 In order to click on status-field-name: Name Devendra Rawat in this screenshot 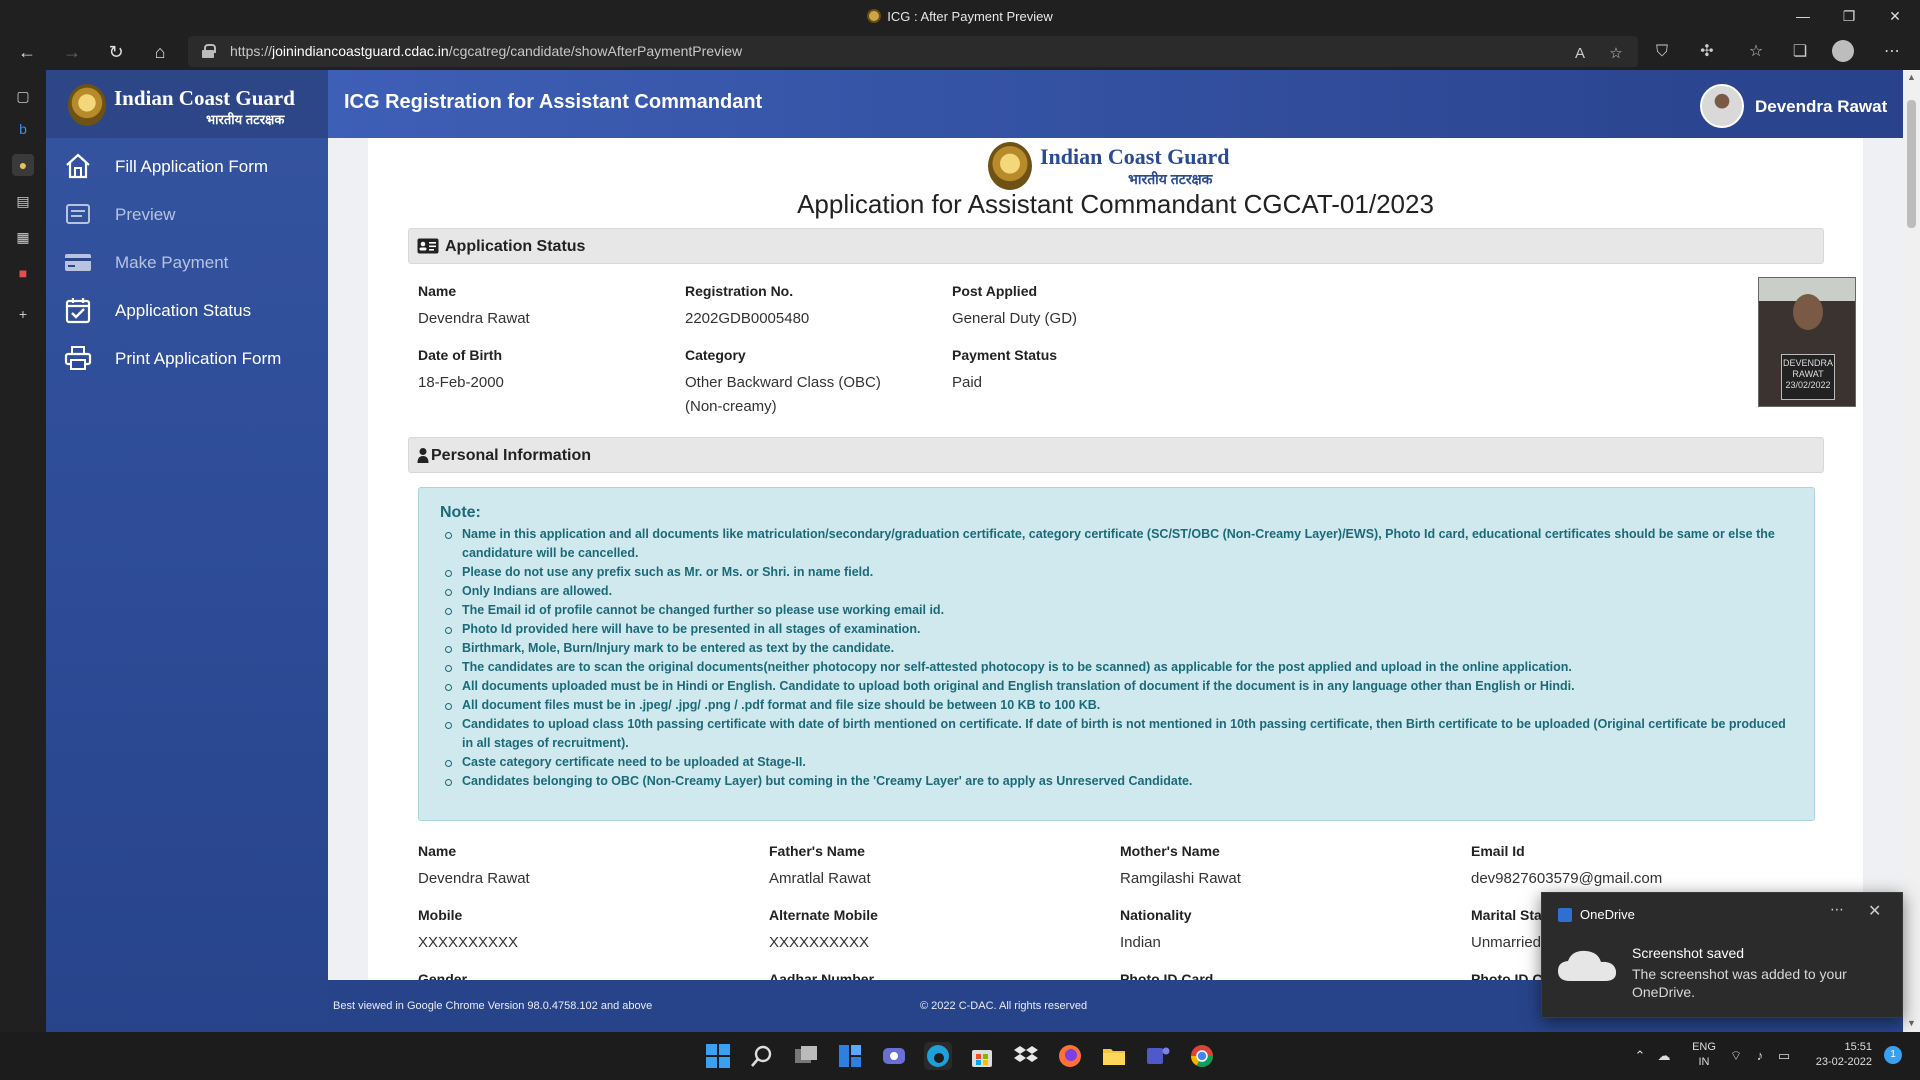, I will do `click(474, 307)`.